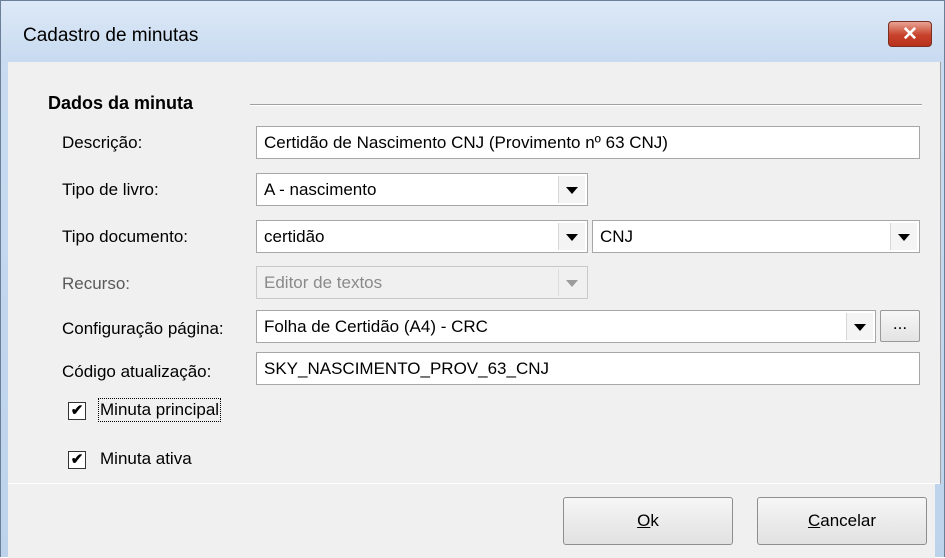 The height and width of the screenshot is (558, 945). What do you see at coordinates (110, 189) in the screenshot?
I see `tipo-livro-label: Tipo de livro:` at bounding box center [110, 189].